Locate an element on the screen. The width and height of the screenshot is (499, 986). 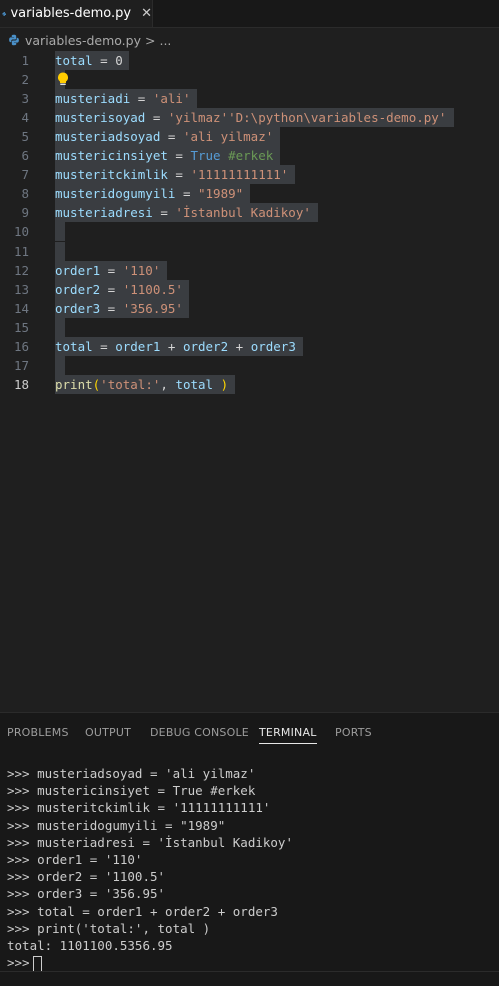
code-text: musteritckimlik = '11111111111' is located at coordinates (171, 174).